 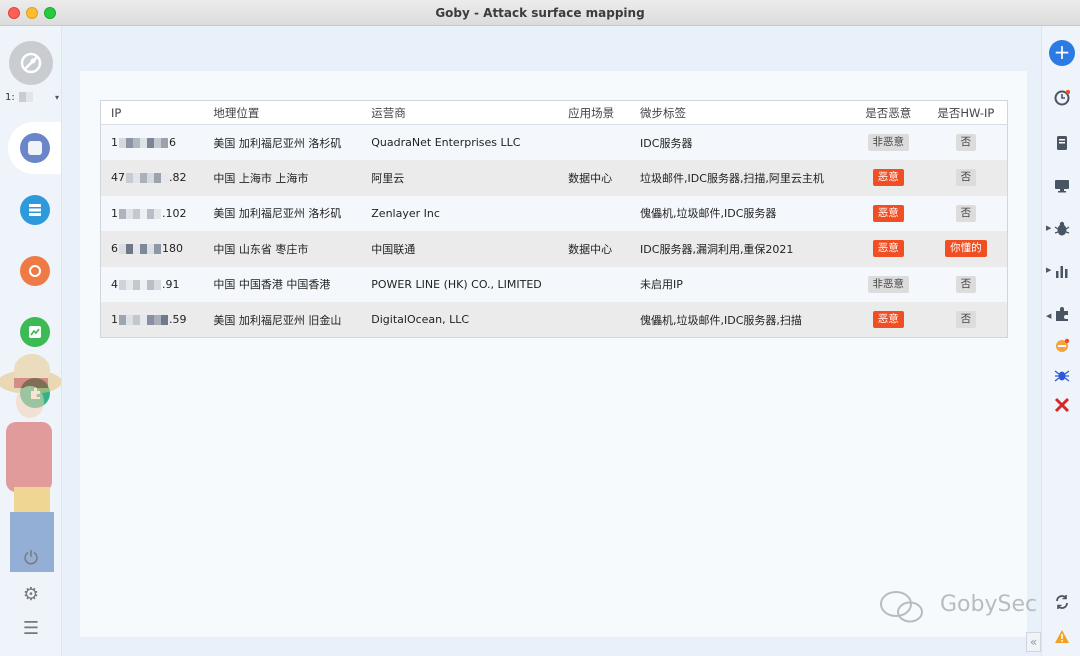 I want to click on chevron-down-icon: ▾, so click(x=56, y=97).